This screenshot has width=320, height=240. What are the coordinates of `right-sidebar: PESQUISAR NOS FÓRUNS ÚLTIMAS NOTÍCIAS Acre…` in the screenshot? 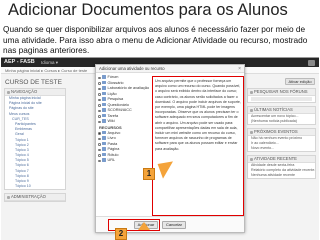 It's located at (281, 135).